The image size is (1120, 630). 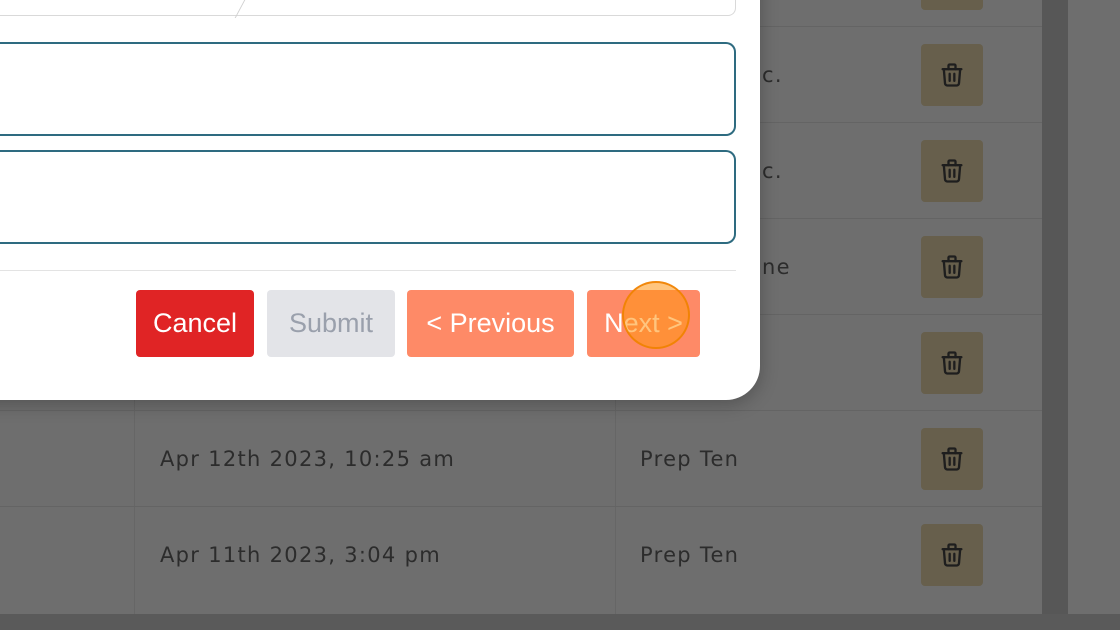 I want to click on row-date: Apr 11th 2023, 3:04 pm, so click(x=300, y=555).